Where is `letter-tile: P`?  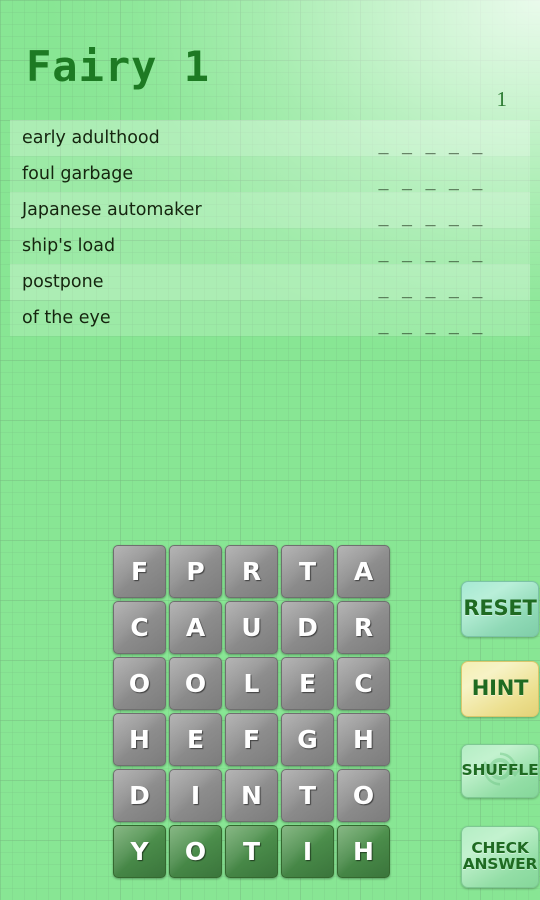 letter-tile: P is located at coordinates (195, 571).